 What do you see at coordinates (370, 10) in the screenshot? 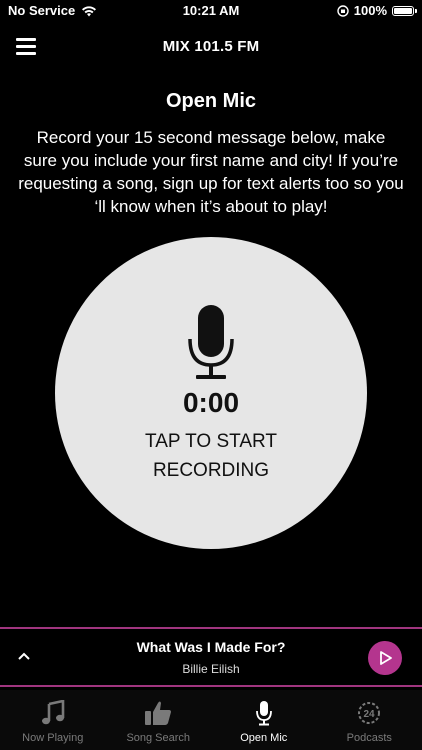
I see `battery-percent: 100%` at bounding box center [370, 10].